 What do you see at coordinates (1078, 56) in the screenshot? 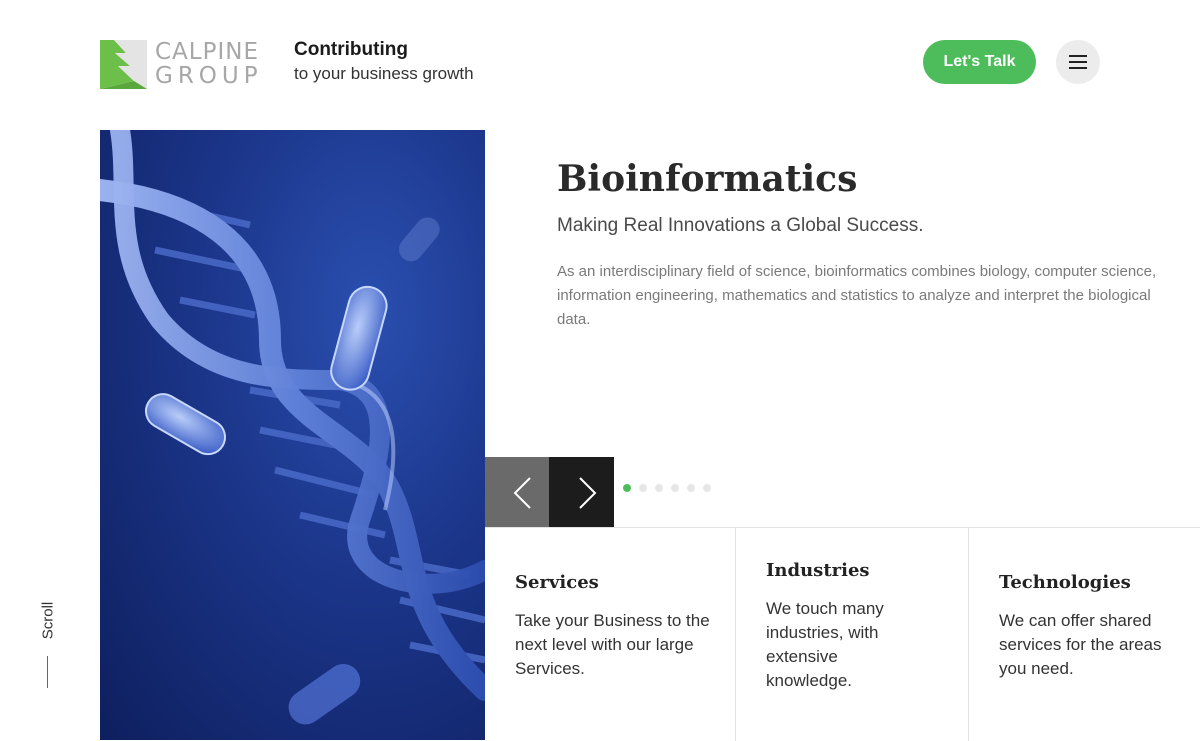
I see `hamburger-icon` at bounding box center [1078, 56].